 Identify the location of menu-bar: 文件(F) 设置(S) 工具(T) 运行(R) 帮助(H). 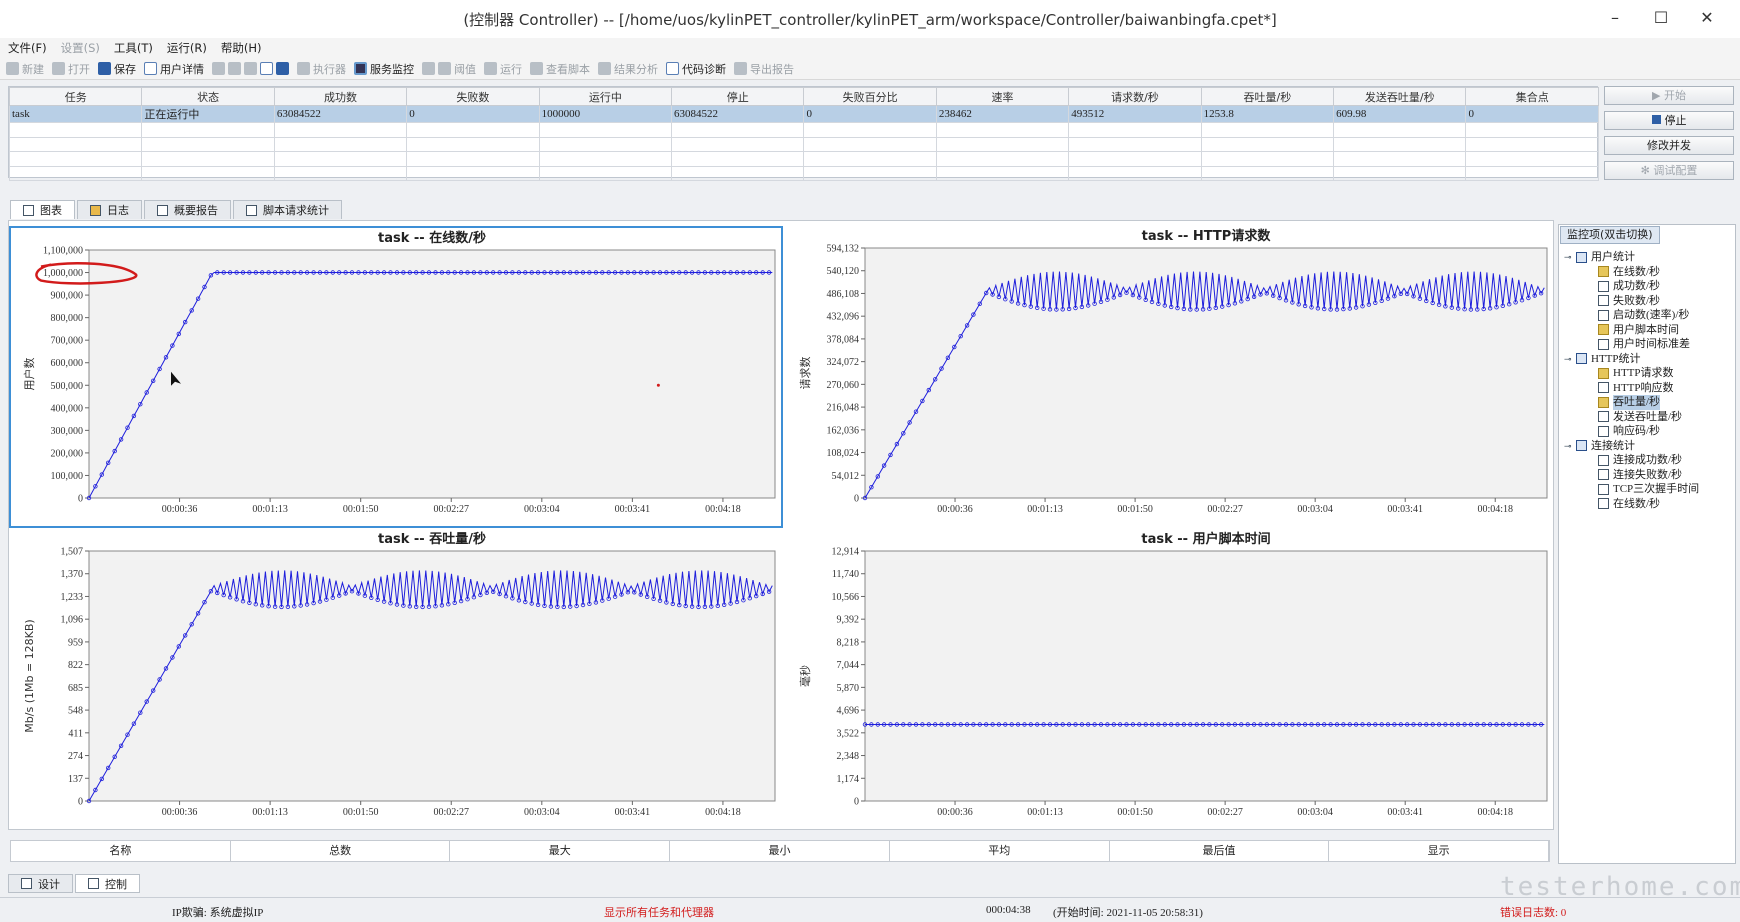
(870, 48).